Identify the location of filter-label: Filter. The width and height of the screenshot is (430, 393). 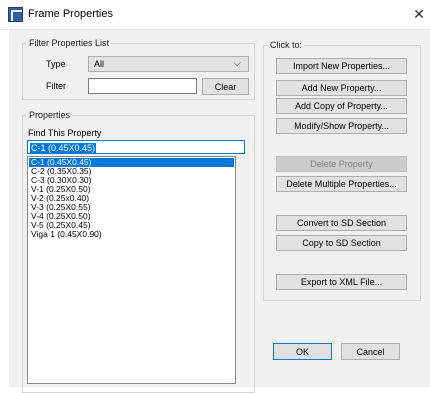
(56, 86).